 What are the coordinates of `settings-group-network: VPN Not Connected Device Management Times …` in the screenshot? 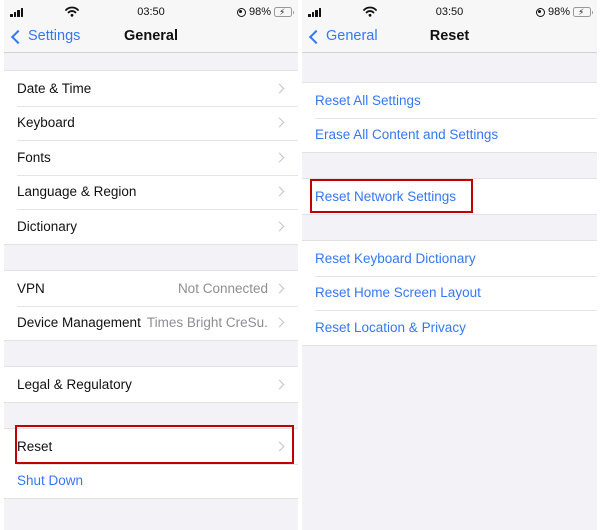 It's located at (151, 305).